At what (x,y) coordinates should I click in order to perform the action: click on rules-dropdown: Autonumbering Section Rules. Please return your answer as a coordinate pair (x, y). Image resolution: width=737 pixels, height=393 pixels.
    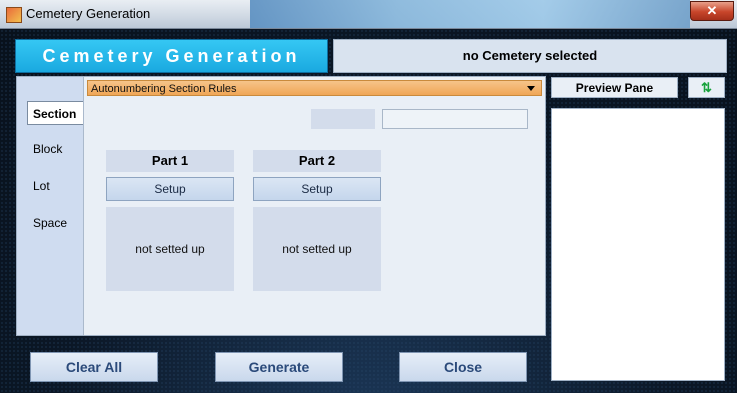
    Looking at the image, I should click on (314, 88).